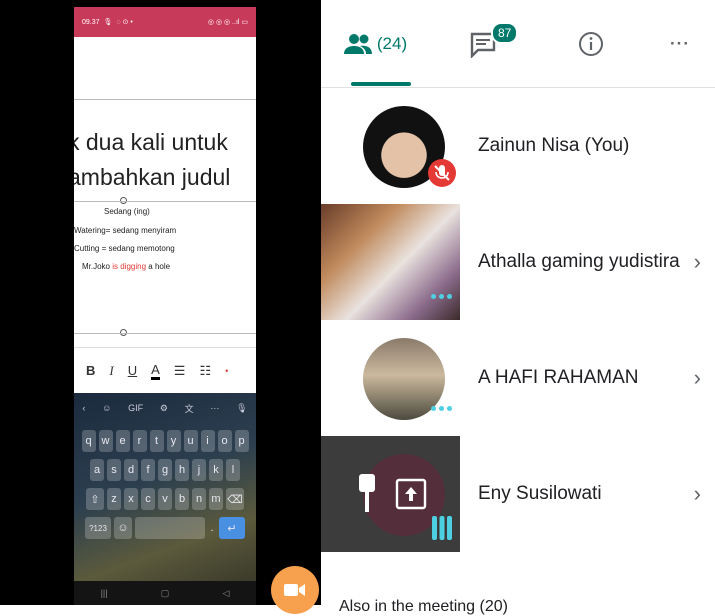 The height and width of the screenshot is (616, 715). I want to click on key-row-3: ⇧ zxcvbnm ⌫, so click(165, 499).